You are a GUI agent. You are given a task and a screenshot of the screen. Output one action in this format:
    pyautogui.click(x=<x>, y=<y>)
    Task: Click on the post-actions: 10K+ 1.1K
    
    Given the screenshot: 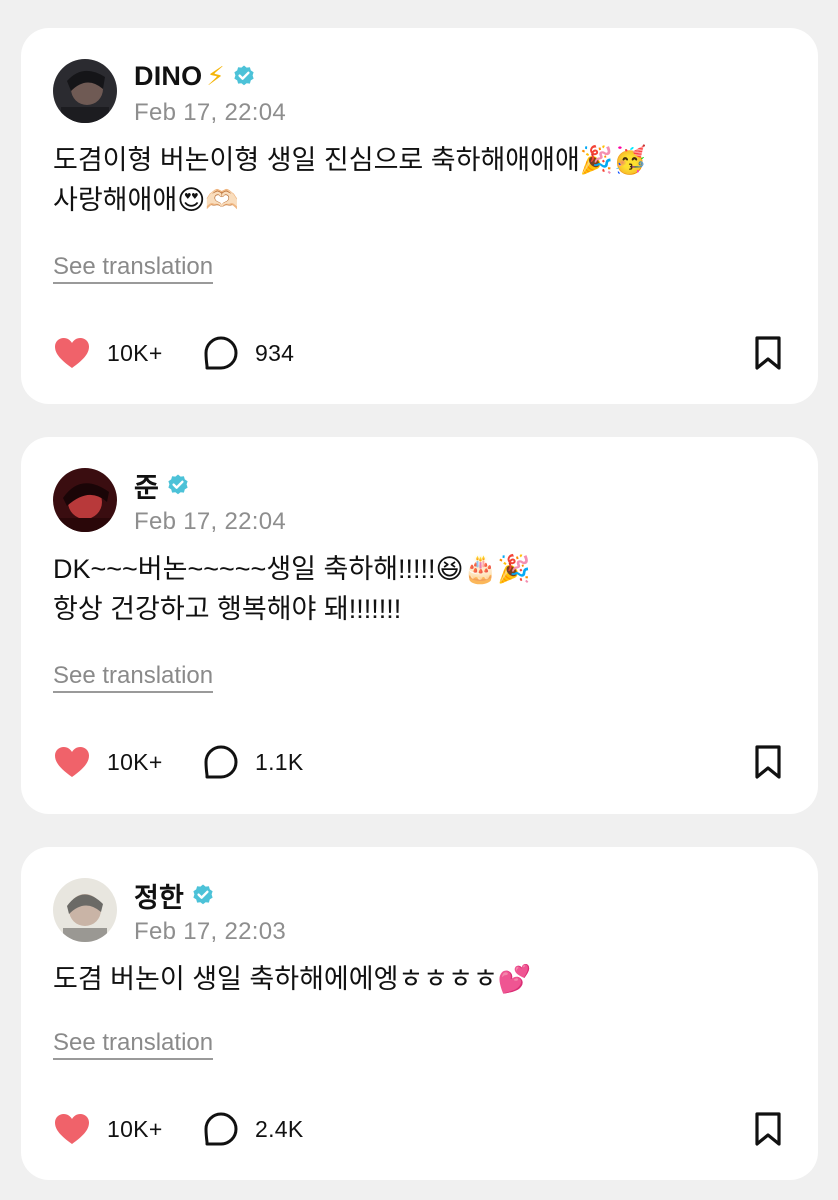 What is the action you would take?
    pyautogui.click(x=418, y=762)
    